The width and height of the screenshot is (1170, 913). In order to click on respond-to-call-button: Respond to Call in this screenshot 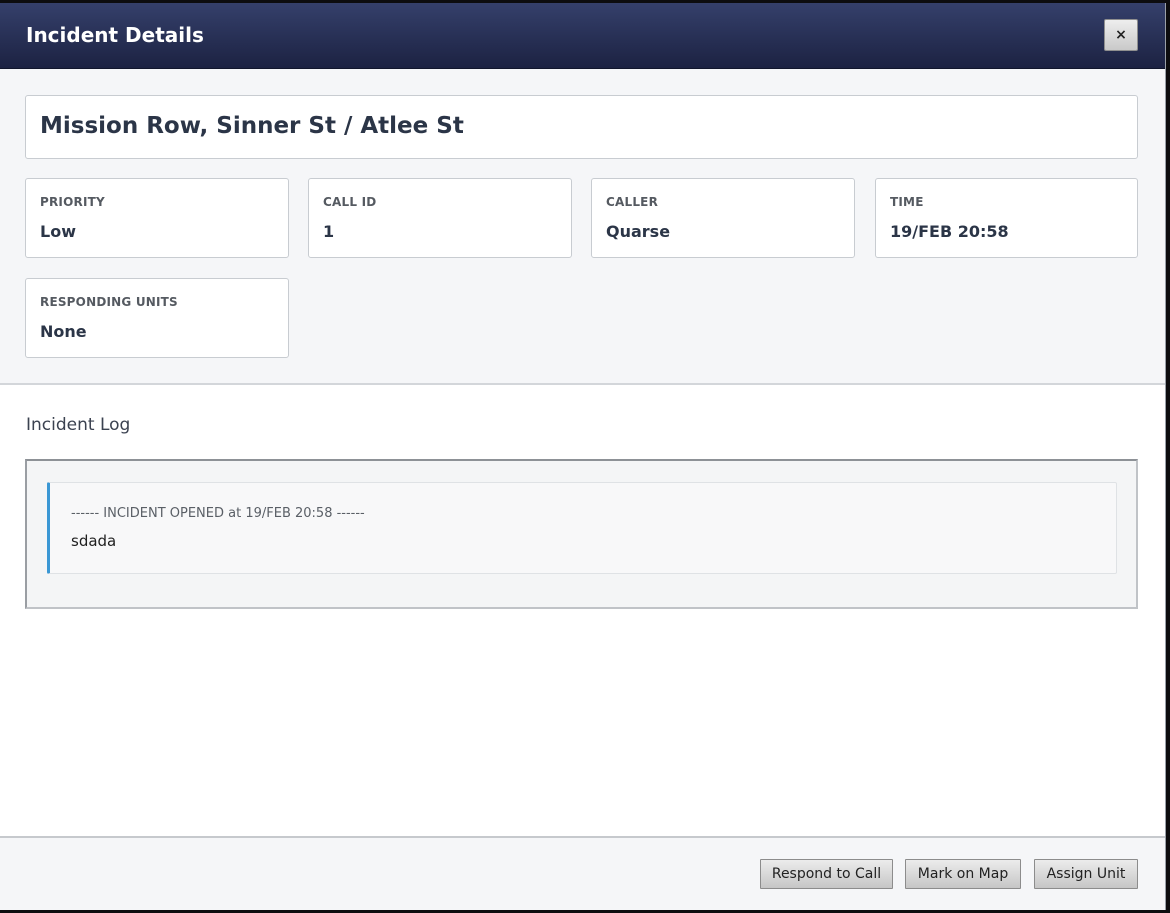, I will do `click(826, 874)`.